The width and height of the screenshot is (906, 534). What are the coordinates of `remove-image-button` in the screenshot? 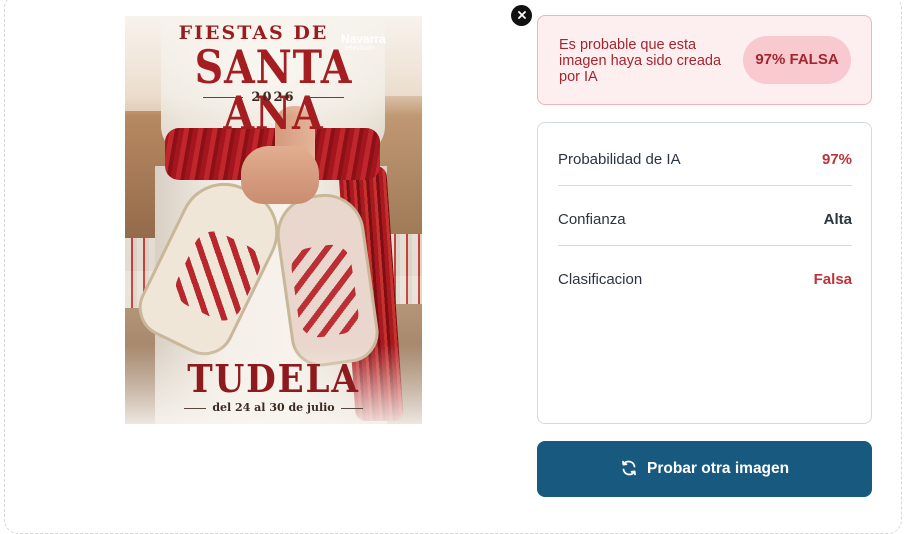 It's located at (521, 15).